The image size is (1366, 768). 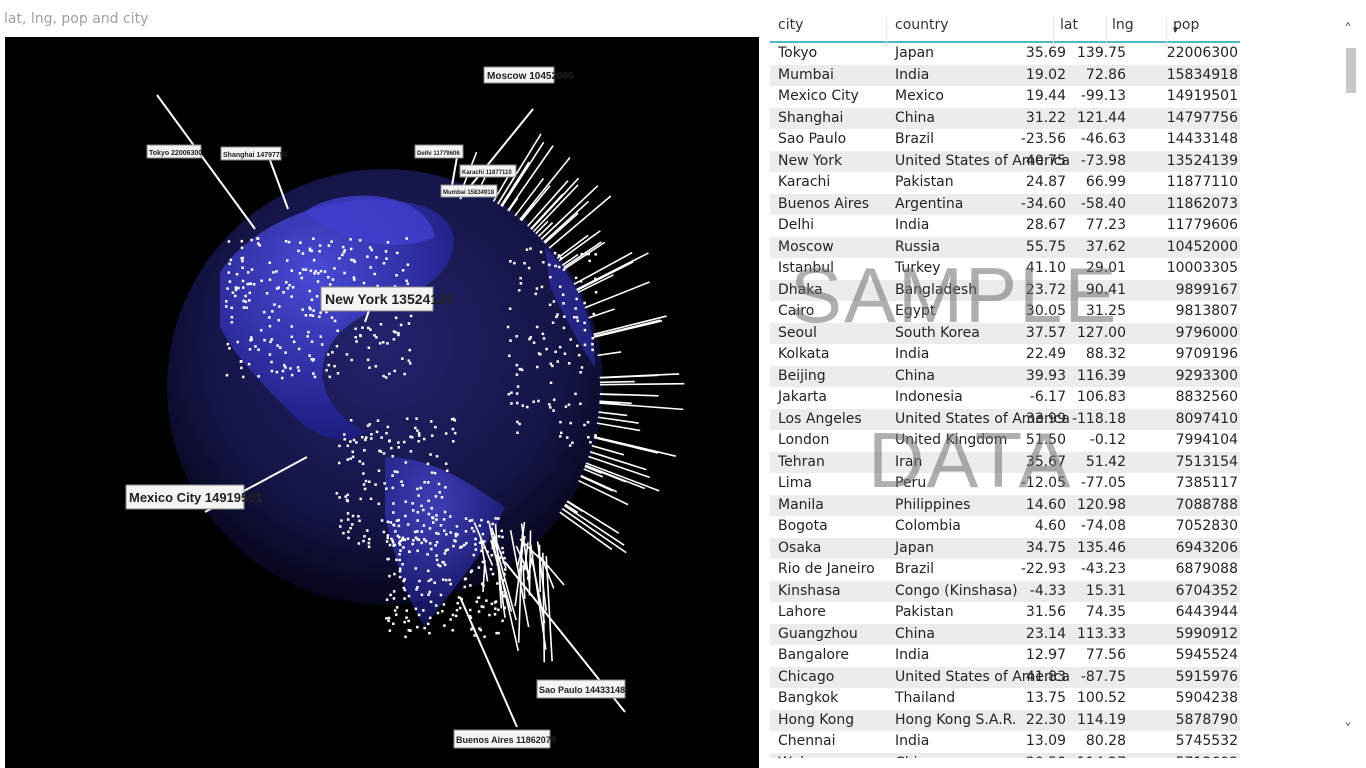 What do you see at coordinates (1175, 30) in the screenshot?
I see `sort-desc-icon: ▾` at bounding box center [1175, 30].